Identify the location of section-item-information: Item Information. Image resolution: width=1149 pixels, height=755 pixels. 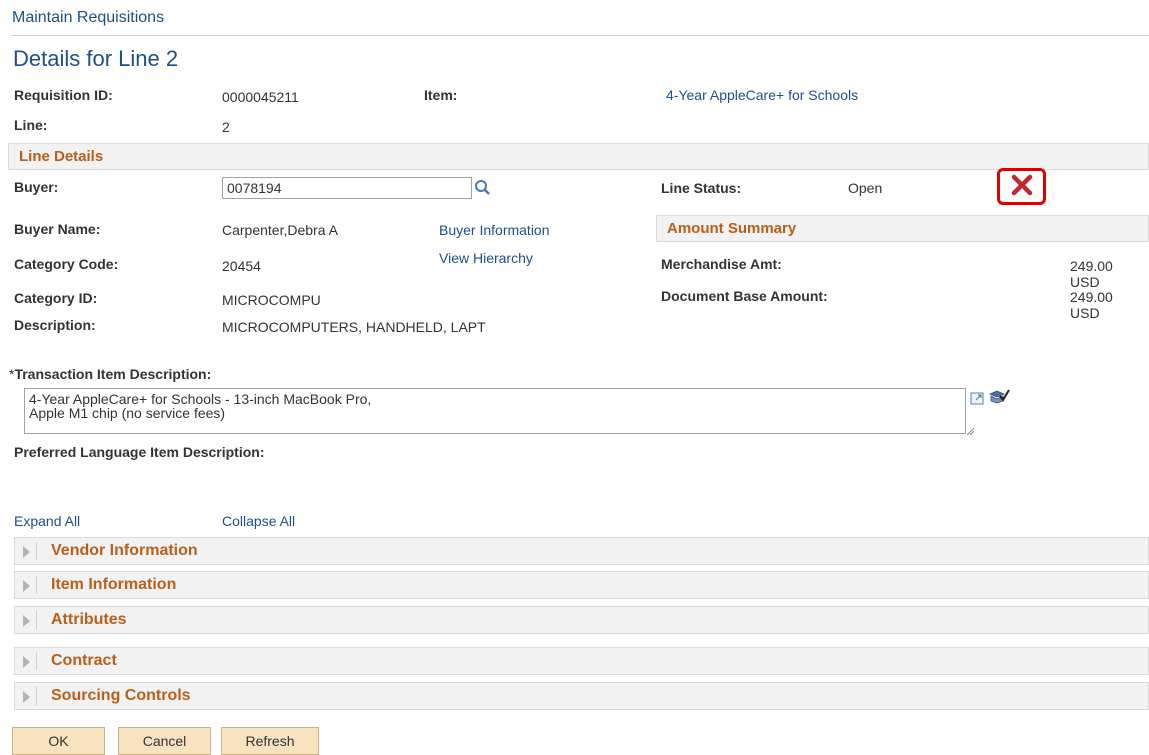
(581, 585).